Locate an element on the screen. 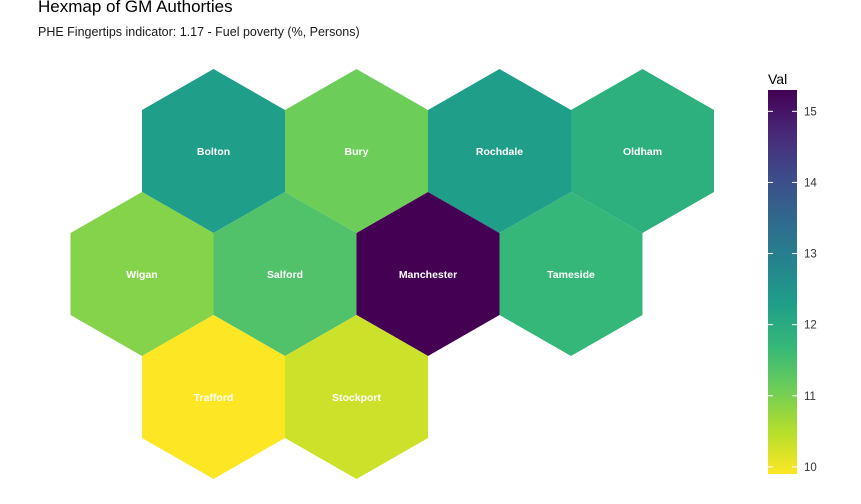 The height and width of the screenshot is (504, 861). legend-title: Val is located at coordinates (777, 79).